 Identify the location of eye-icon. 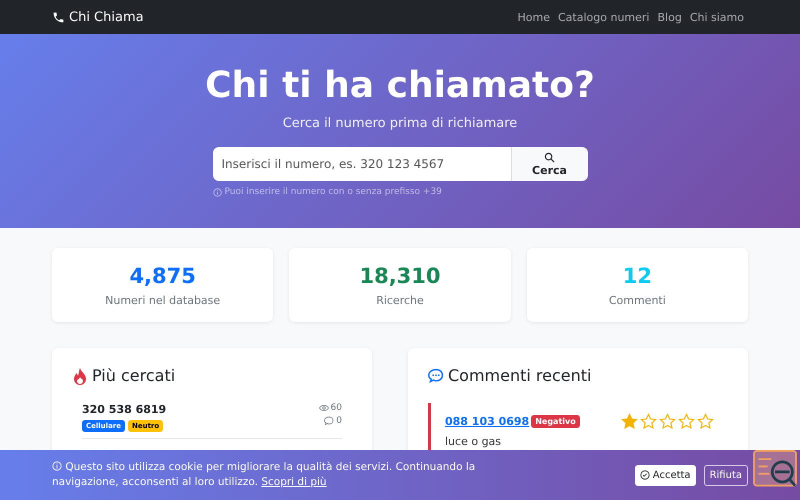
(323, 408).